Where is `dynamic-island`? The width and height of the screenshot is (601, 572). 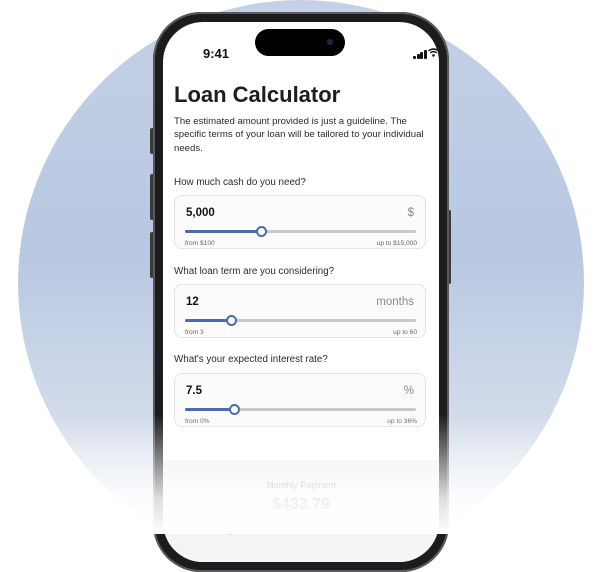
dynamic-island is located at coordinates (300, 42).